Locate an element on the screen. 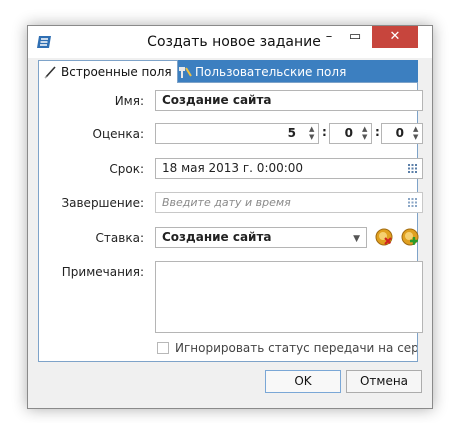 The width and height of the screenshot is (450, 423). estimate-seconds-value: 0 is located at coordinates (399, 133).